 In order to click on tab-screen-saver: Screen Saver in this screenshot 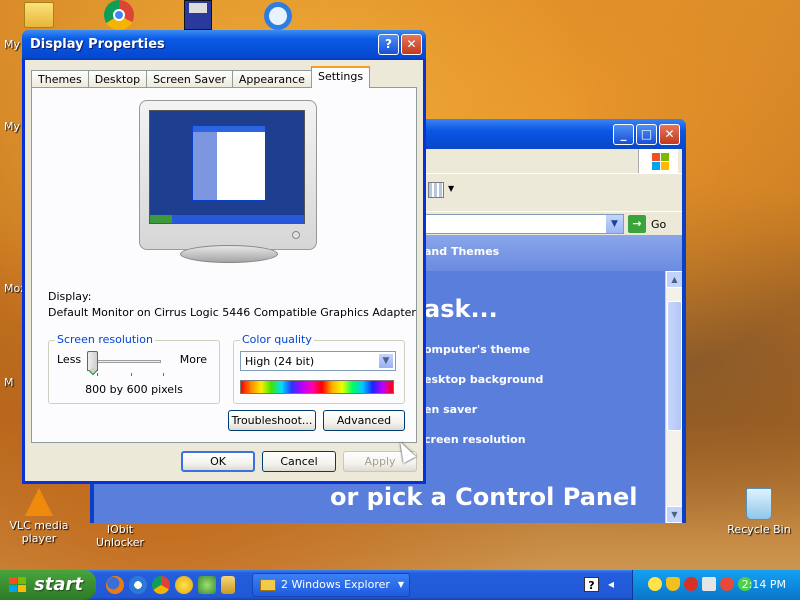, I will do `click(189, 79)`.